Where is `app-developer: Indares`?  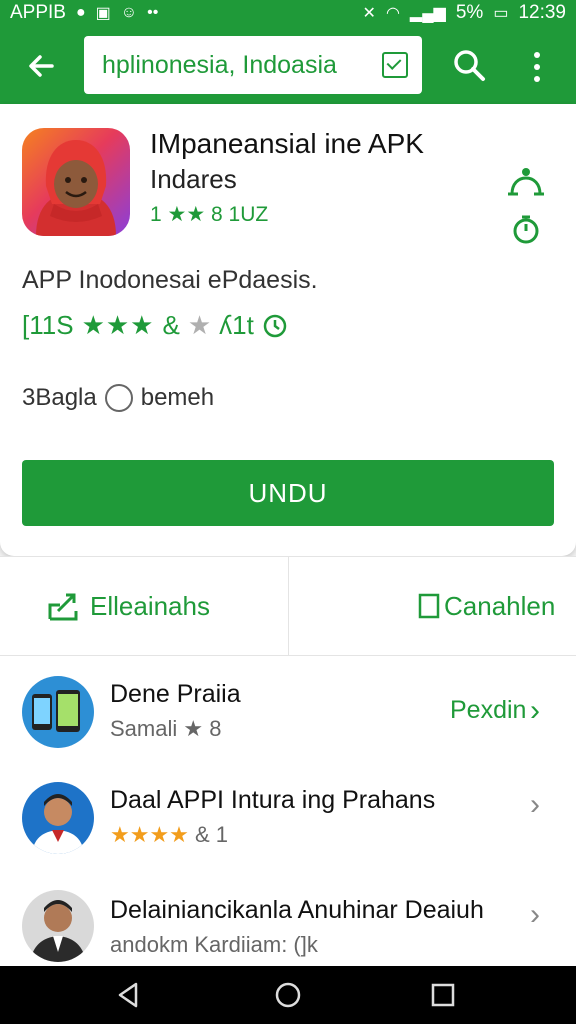
app-developer: Indares is located at coordinates (193, 179).